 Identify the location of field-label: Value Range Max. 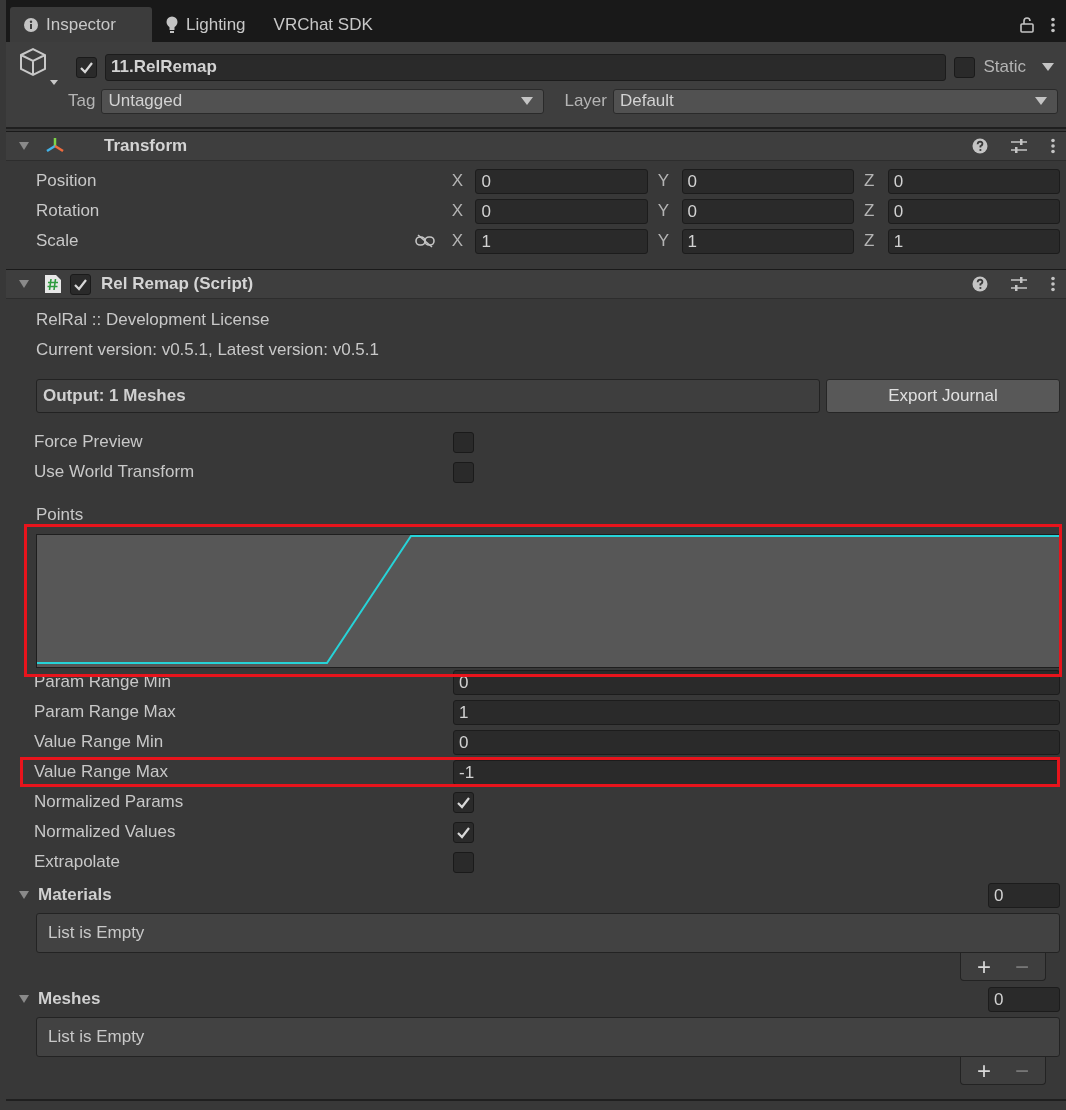
(101, 772).